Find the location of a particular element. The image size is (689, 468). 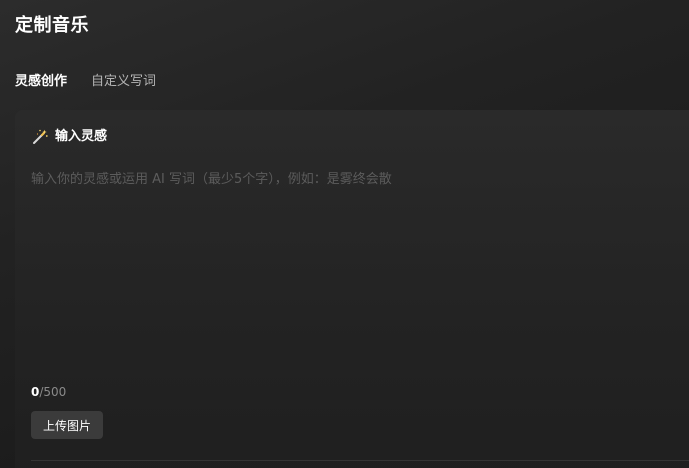

upload-image-button: 上传图片 is located at coordinates (67, 425).